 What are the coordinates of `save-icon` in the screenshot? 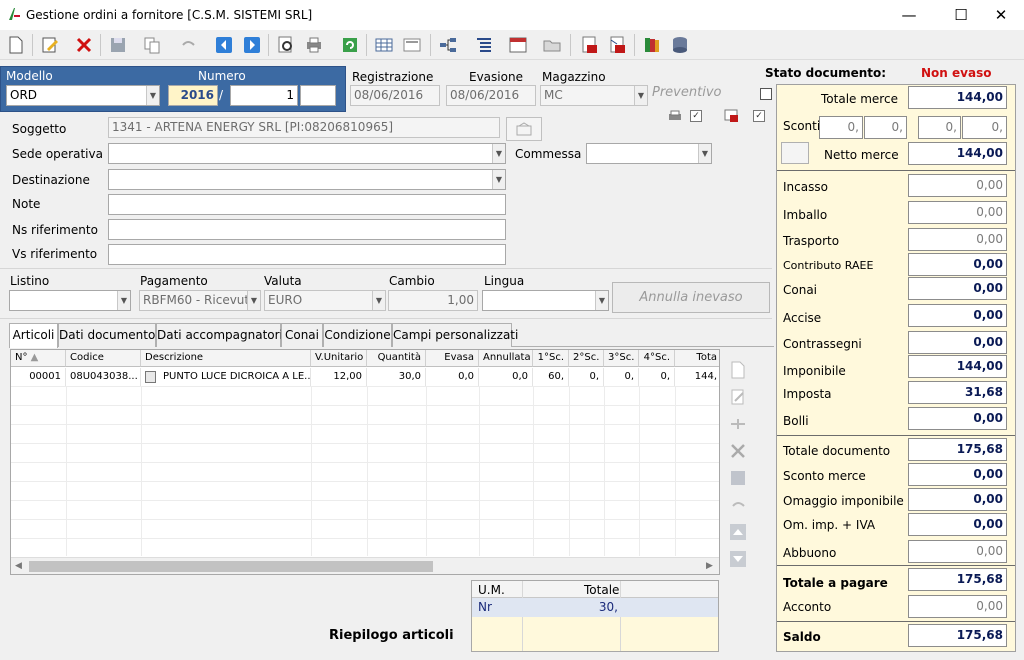 It's located at (118, 45).